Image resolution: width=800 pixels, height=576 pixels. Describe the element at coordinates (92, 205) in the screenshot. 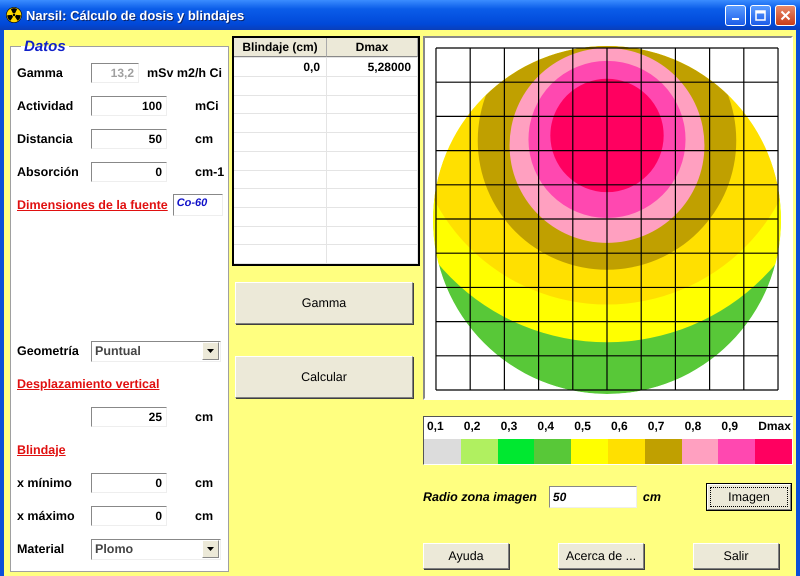

I see `section-link: Dimensiones de la fuente` at that location.